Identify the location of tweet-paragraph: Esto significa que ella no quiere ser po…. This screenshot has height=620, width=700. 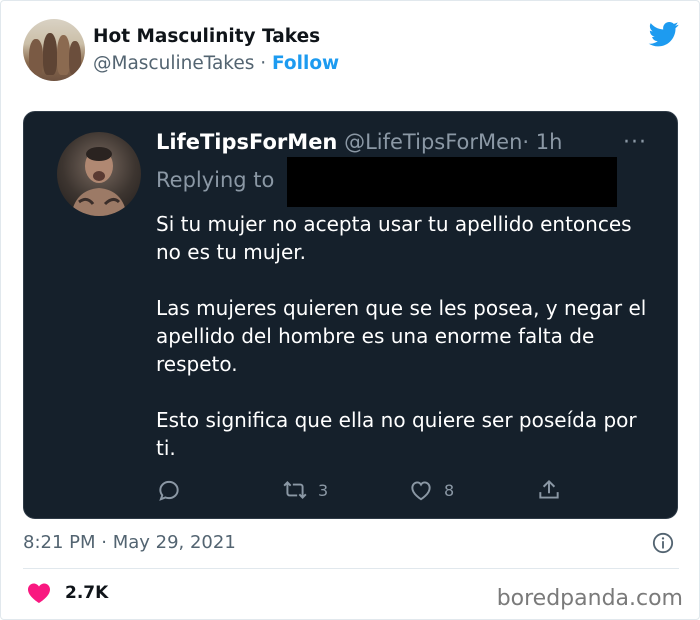
(396, 434).